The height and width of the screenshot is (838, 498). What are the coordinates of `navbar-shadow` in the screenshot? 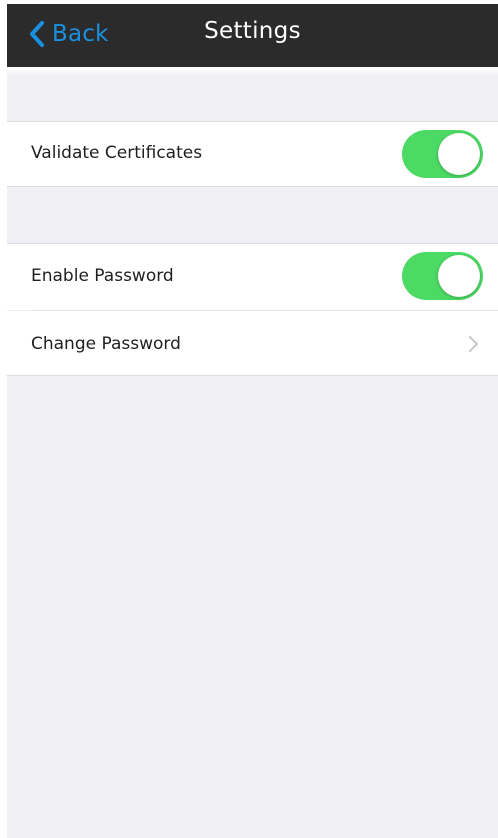 It's located at (252, 72).